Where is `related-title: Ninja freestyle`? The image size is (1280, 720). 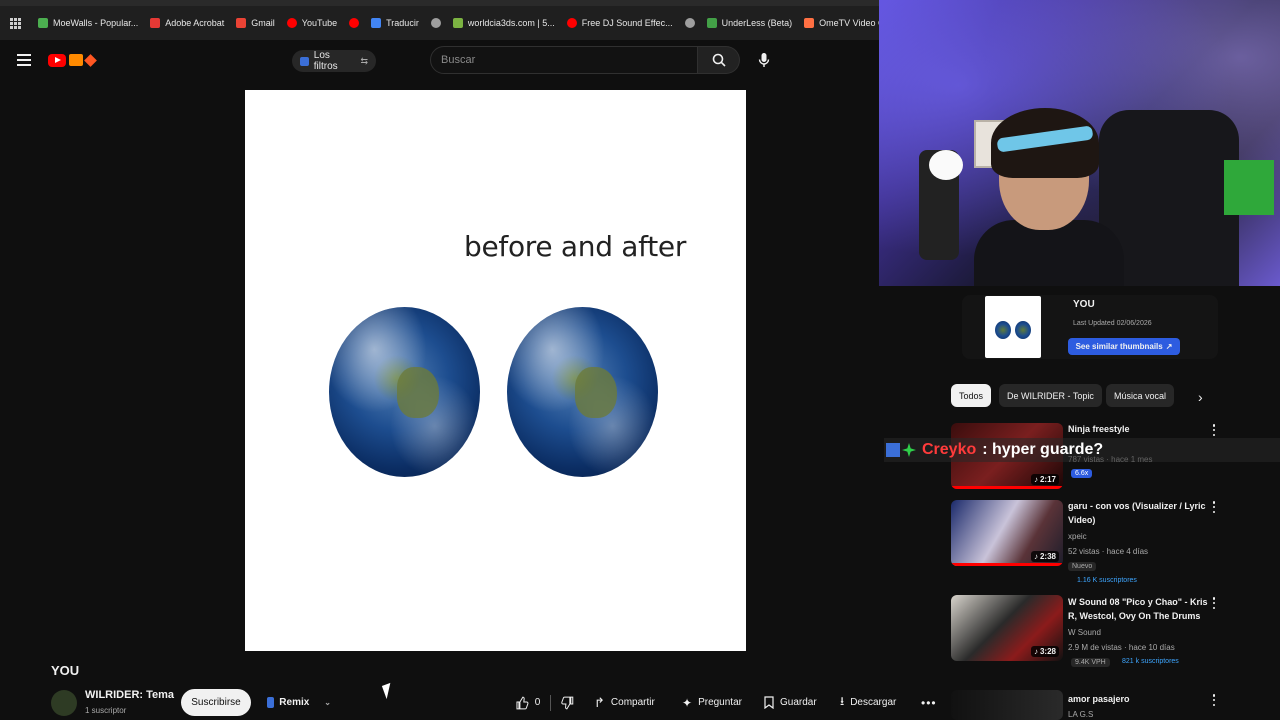 related-title: Ninja freestyle is located at coordinates (1138, 429).